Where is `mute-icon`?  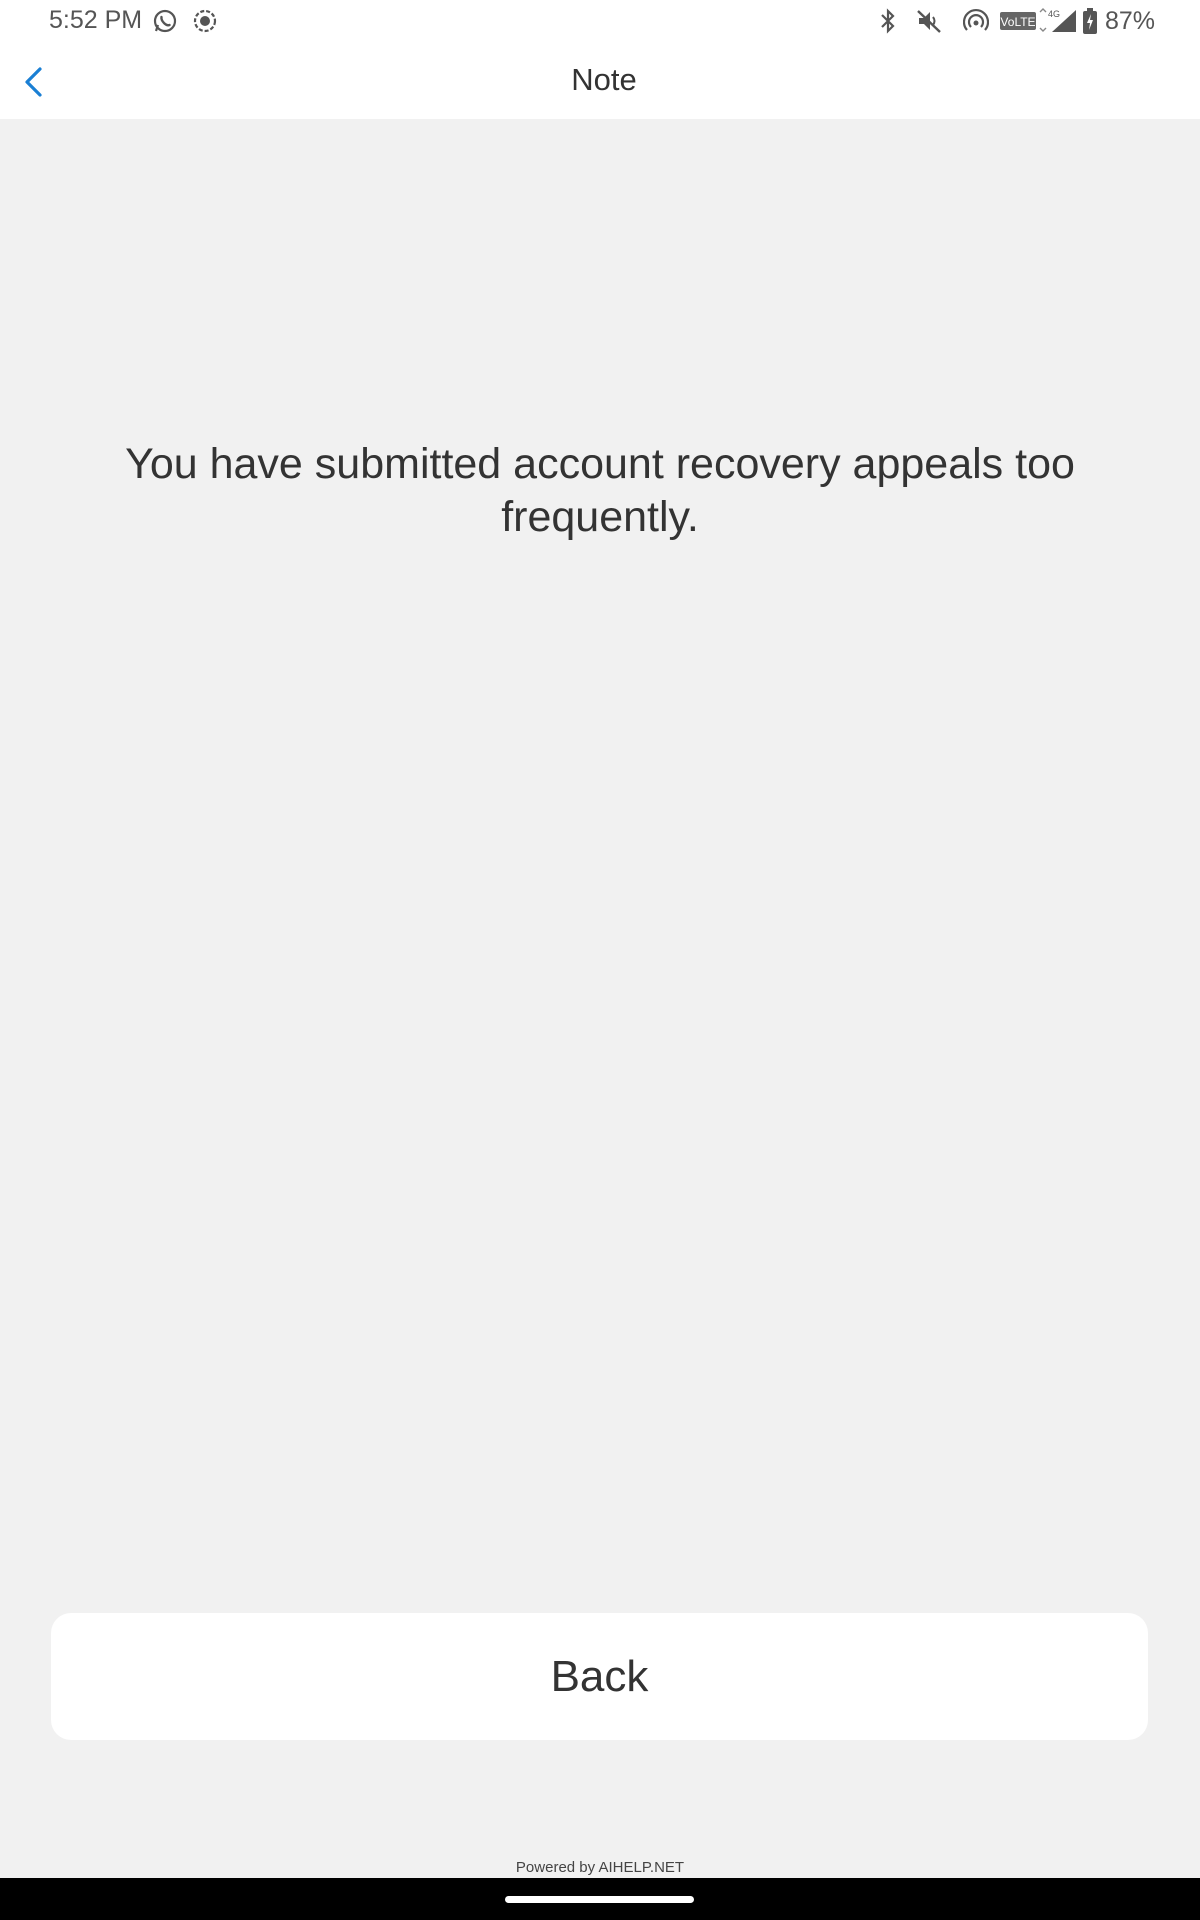
mute-icon is located at coordinates (929, 21).